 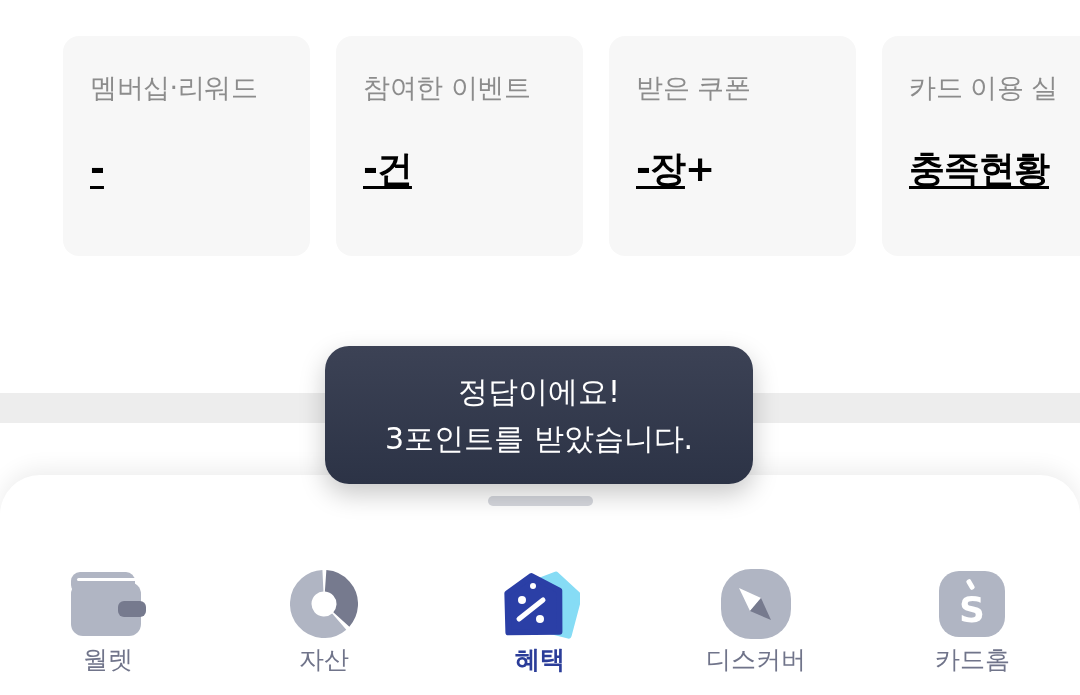 I want to click on nav-tab: 디스커버, so click(x=756, y=622).